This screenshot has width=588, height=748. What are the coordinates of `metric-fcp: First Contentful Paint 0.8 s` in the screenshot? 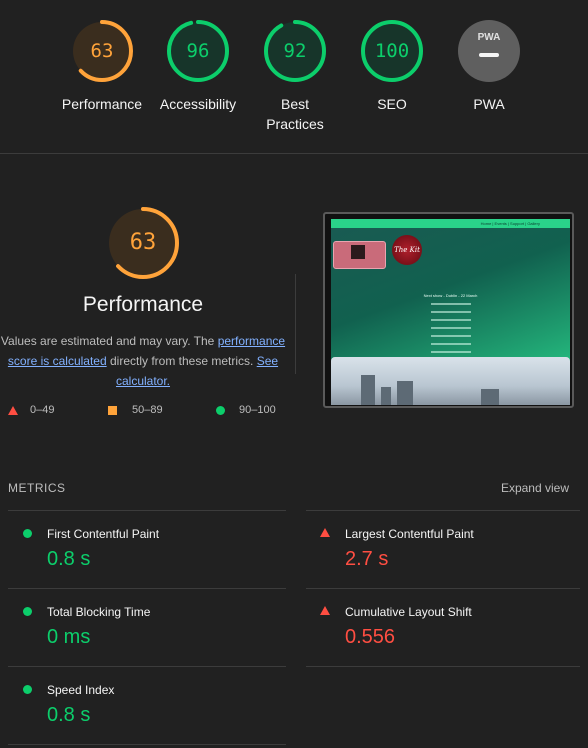 It's located at (138, 550).